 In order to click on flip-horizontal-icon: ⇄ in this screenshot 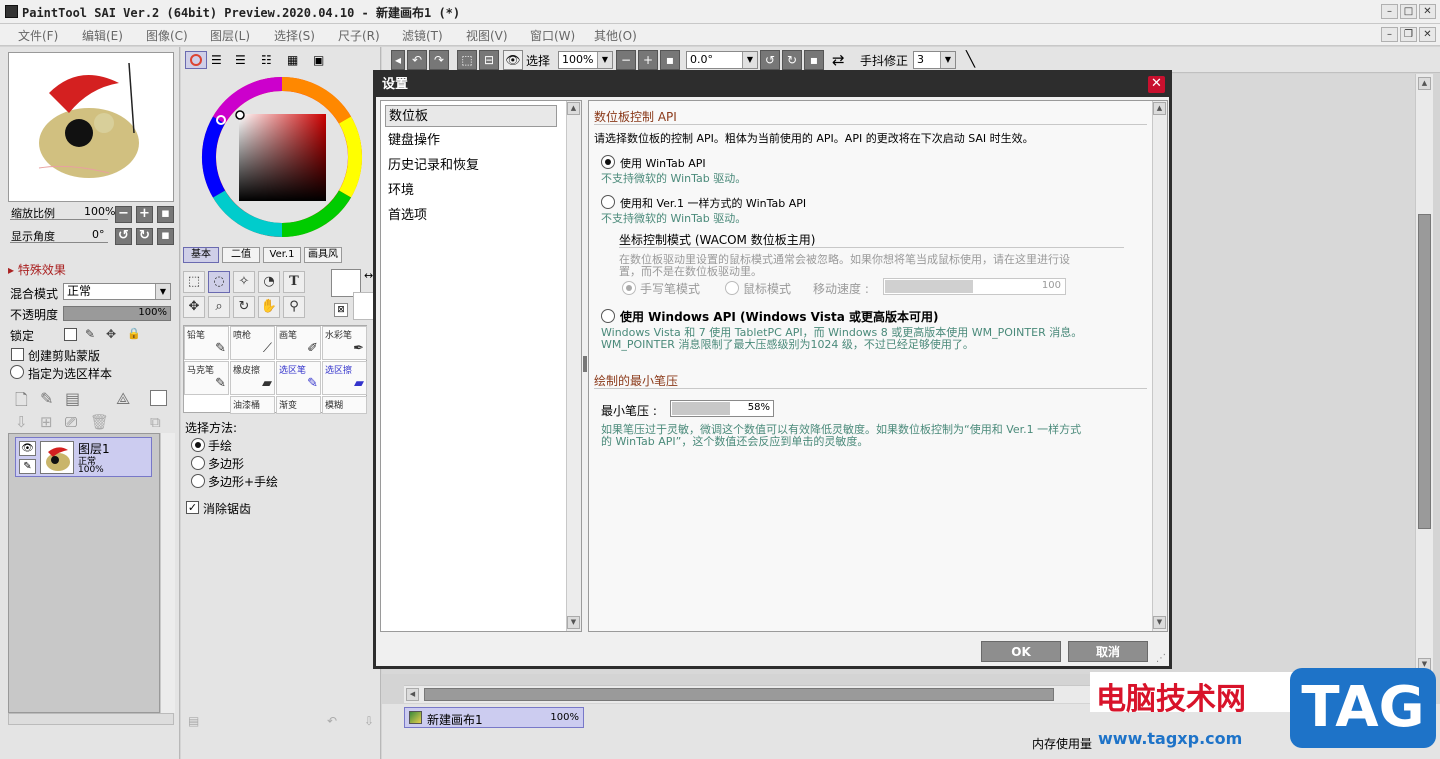, I will do `click(838, 60)`.